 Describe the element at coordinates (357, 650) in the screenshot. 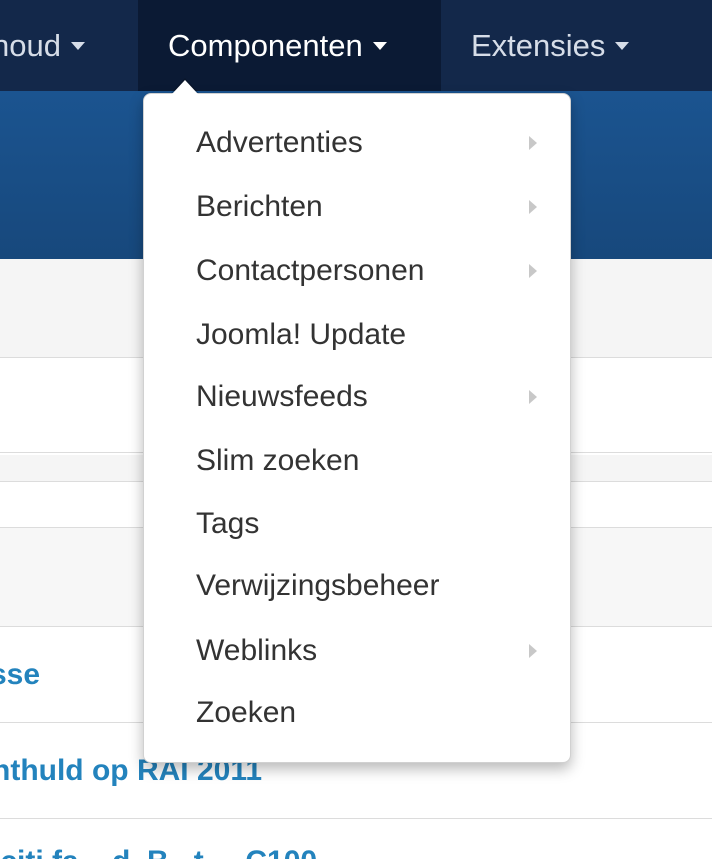

I see `menu-item-weblinks: Weblinks` at that location.